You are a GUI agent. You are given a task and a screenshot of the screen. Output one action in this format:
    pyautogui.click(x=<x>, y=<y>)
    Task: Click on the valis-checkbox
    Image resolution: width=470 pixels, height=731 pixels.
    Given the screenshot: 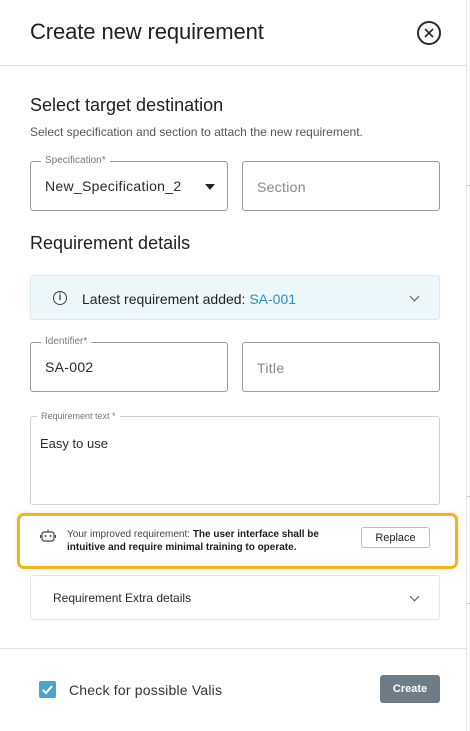 What is the action you would take?
    pyautogui.click(x=47, y=689)
    